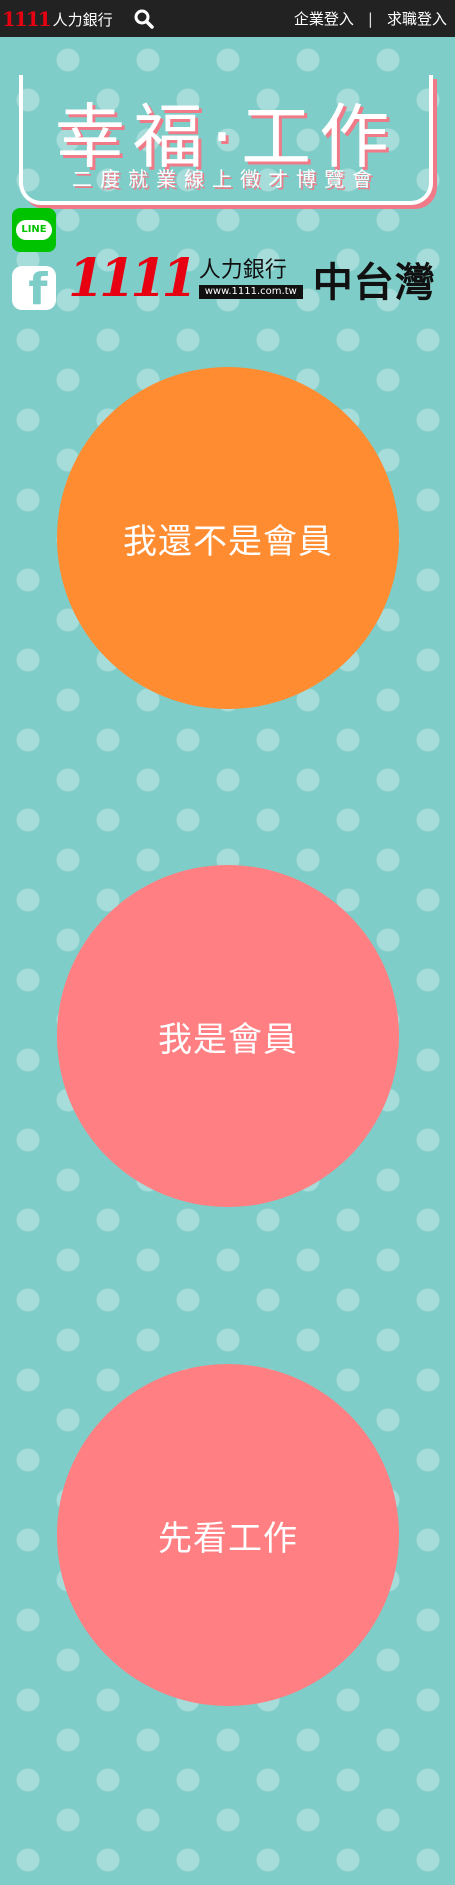 This screenshot has height=1885, width=455. What do you see at coordinates (374, 283) in the screenshot?
I see `partner-region: 中台灣` at bounding box center [374, 283].